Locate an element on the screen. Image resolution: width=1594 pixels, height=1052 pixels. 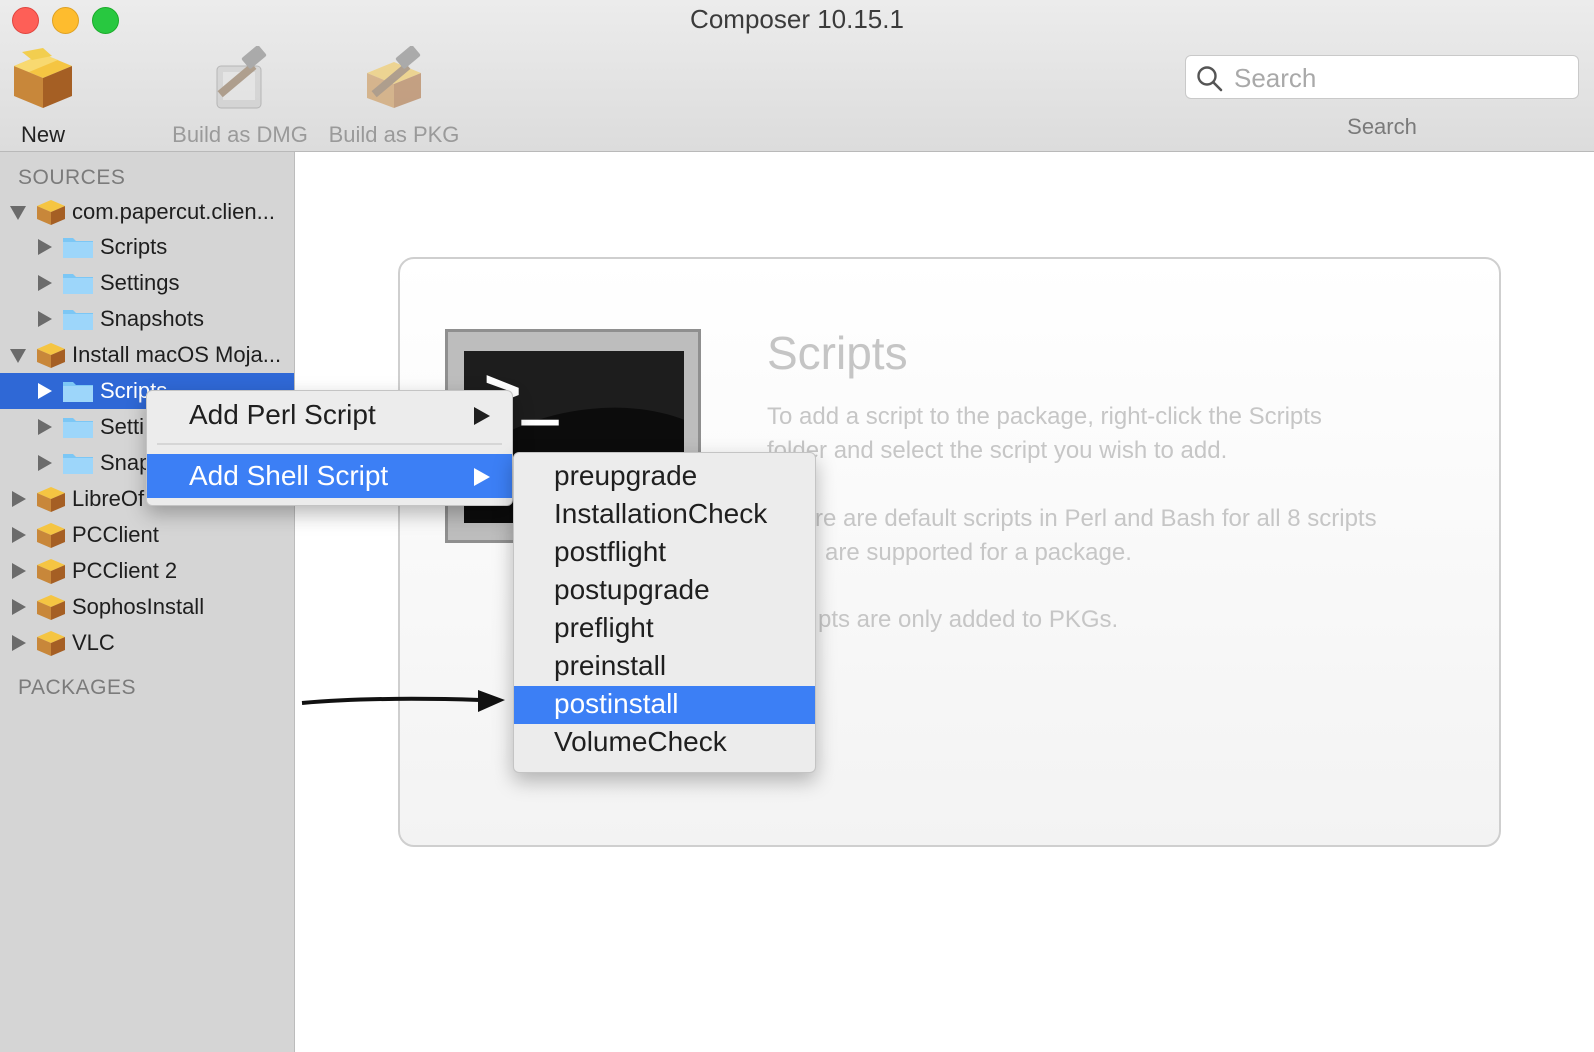
arrow-annotation-icon is located at coordinates (403, 701).